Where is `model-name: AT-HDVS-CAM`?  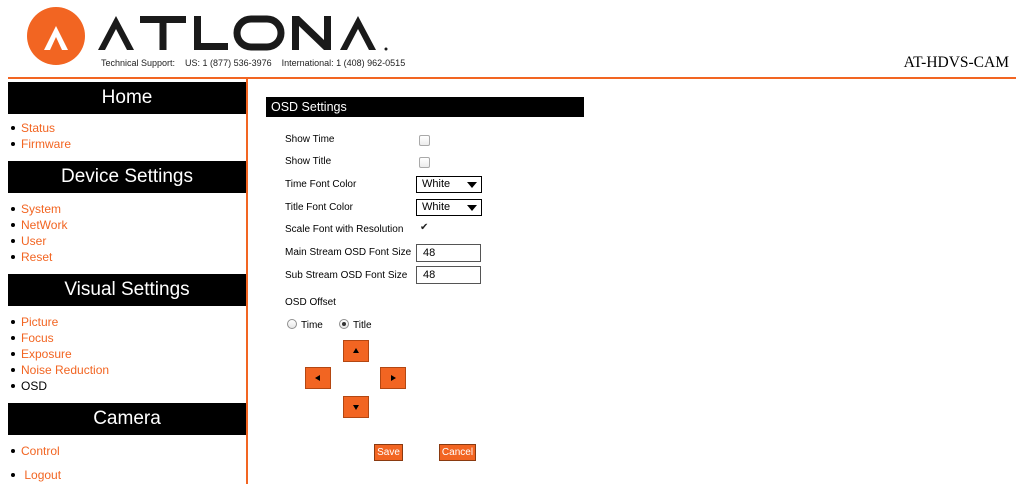
model-name: AT-HDVS-CAM is located at coordinates (956, 62).